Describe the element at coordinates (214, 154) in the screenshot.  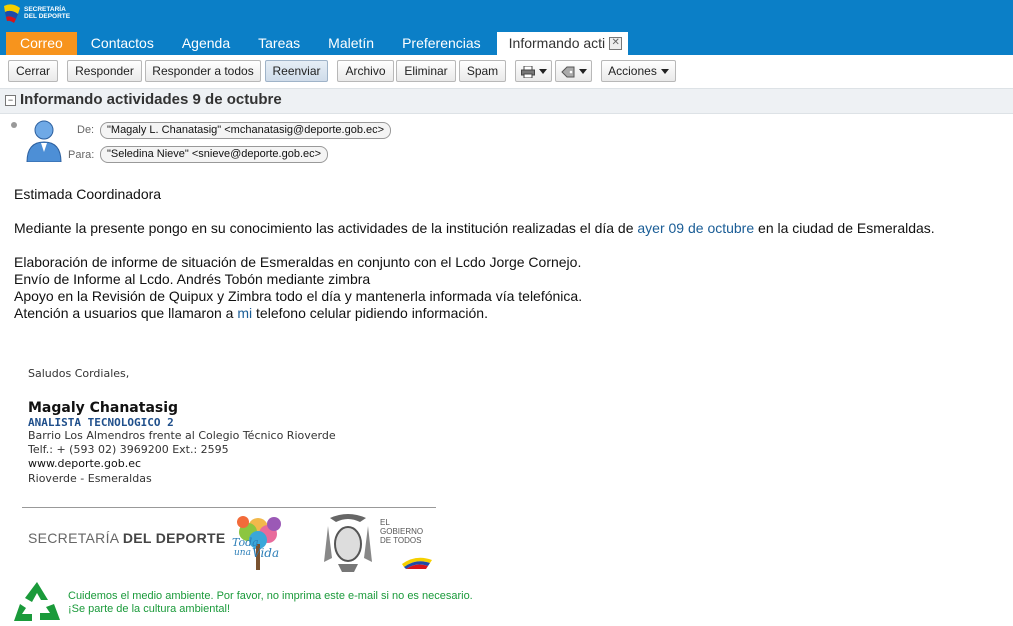
I see `to-address: "Seledina Nieve" <snieve@deporte.gob.ec>` at that location.